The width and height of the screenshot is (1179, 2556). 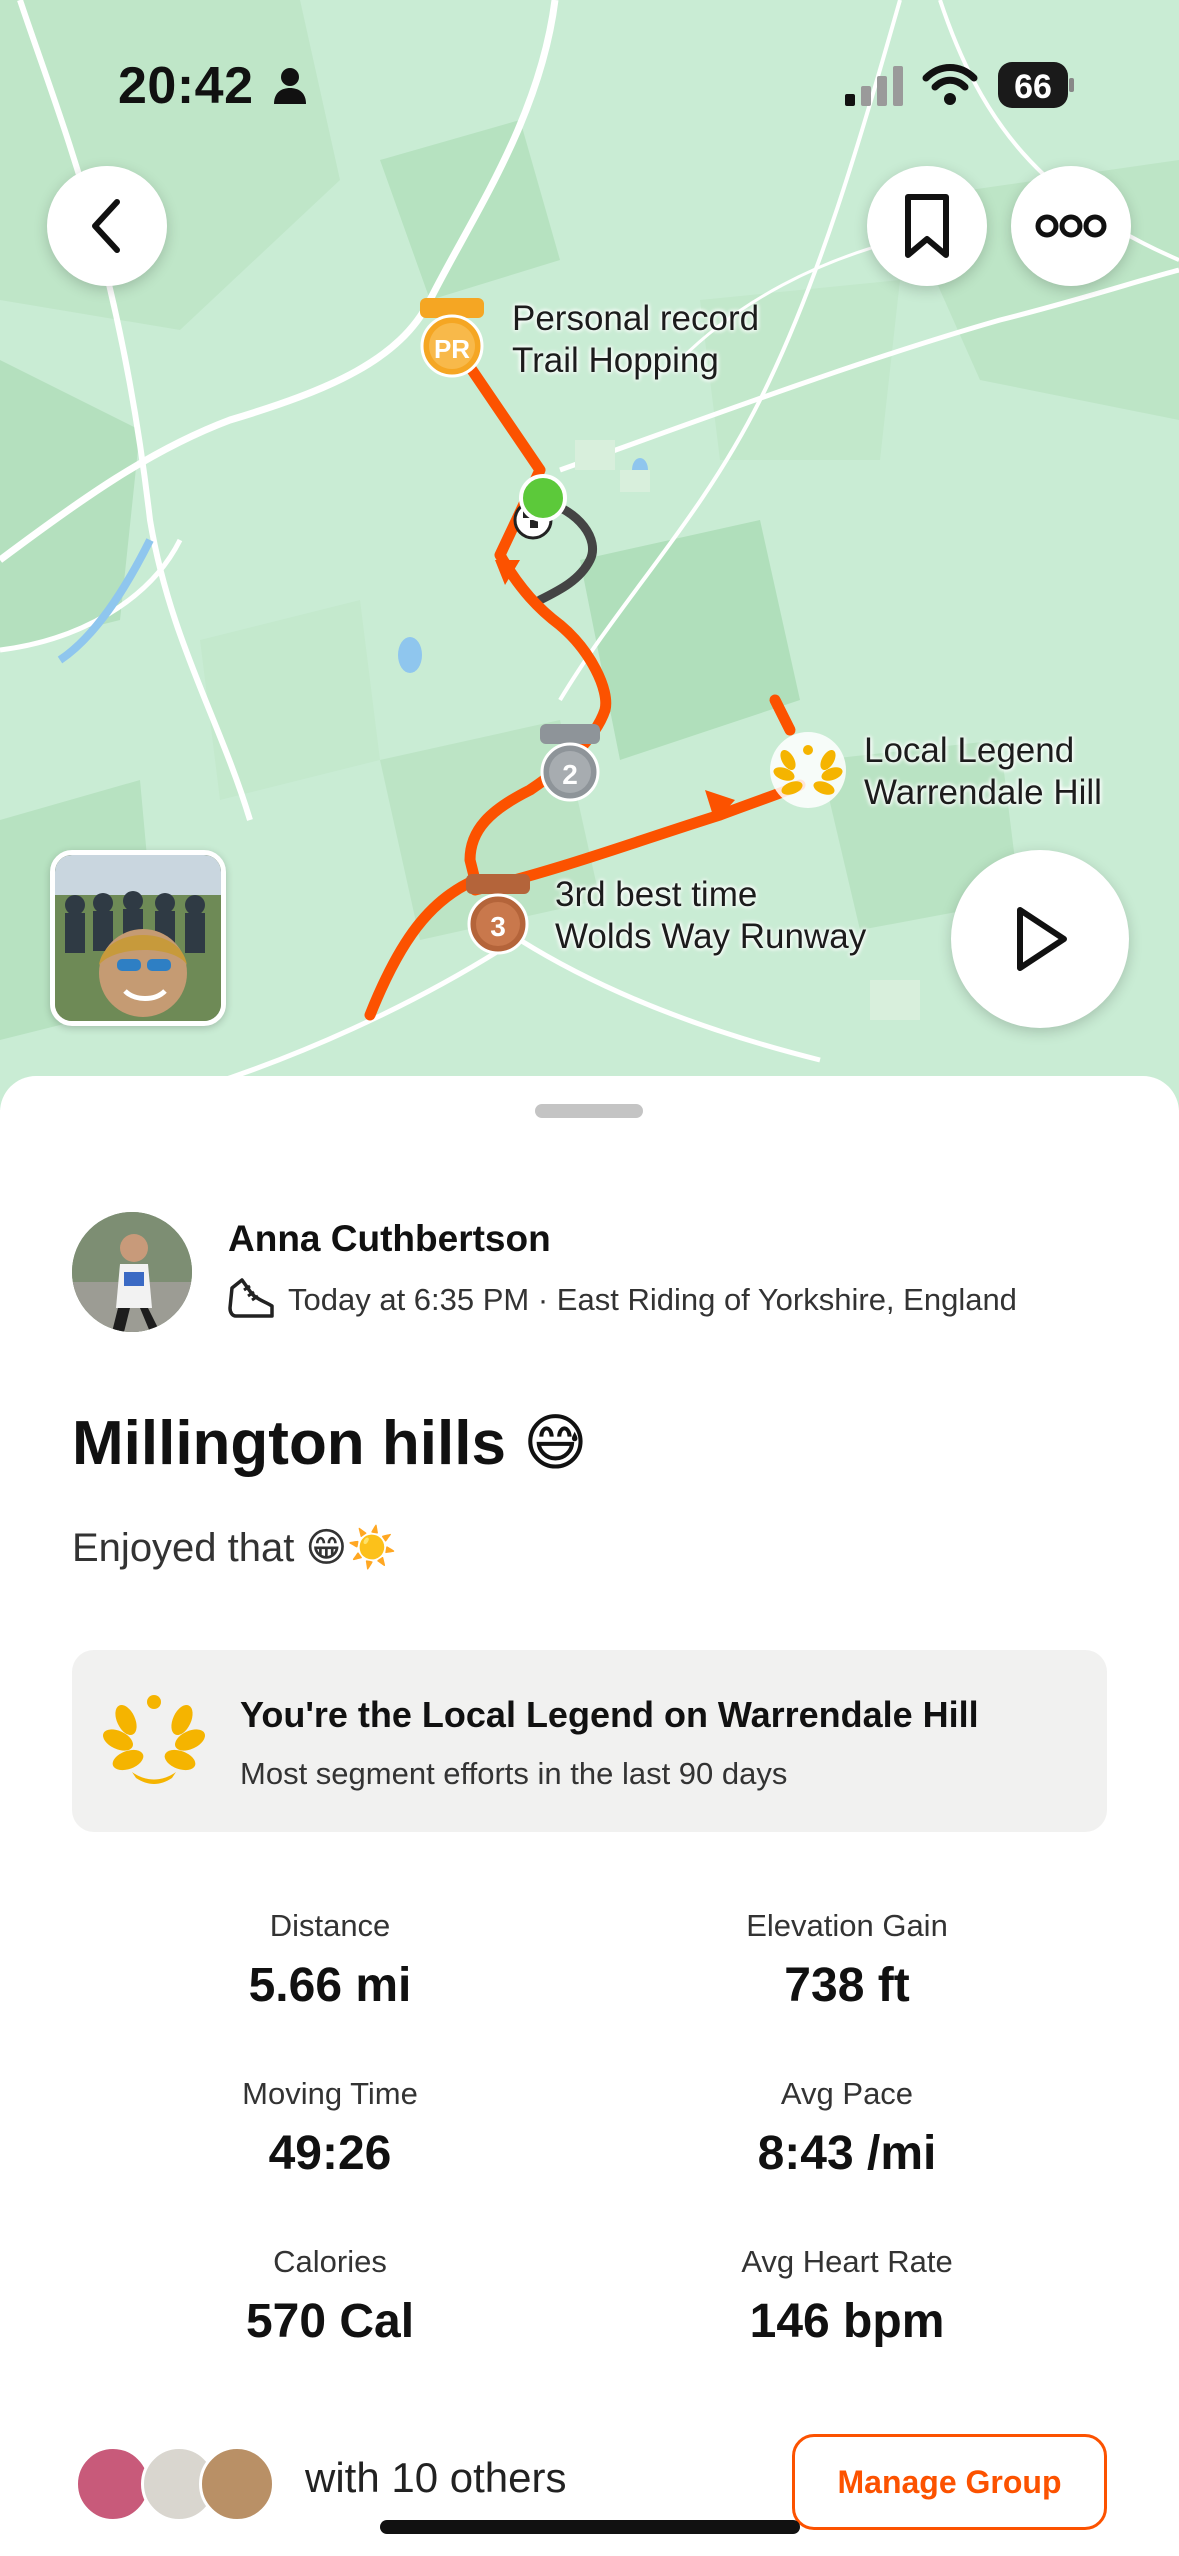 I want to click on athlete-avatar, so click(x=132, y=1272).